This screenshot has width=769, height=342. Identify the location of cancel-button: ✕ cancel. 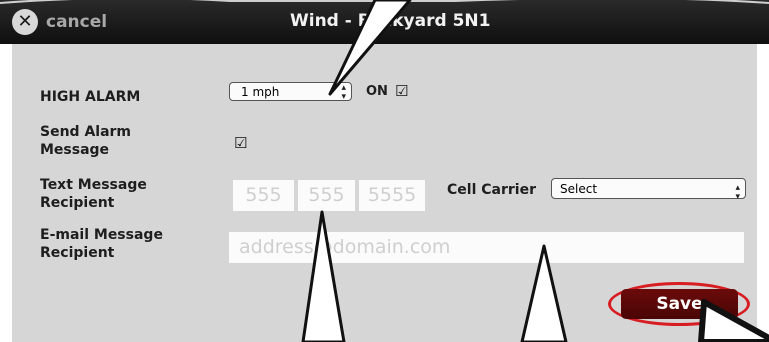
(59, 22).